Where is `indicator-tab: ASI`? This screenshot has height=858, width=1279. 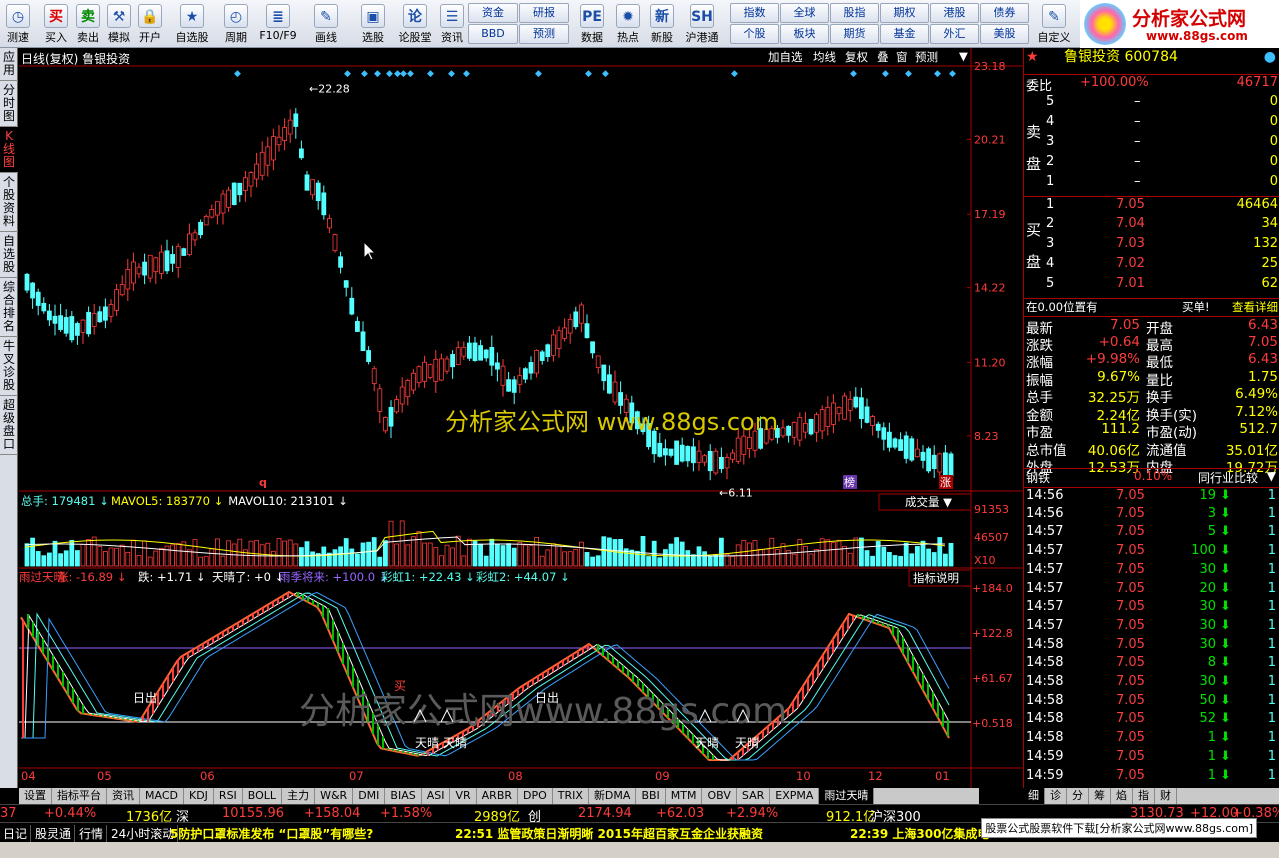
indicator-tab: ASI is located at coordinates (436, 796).